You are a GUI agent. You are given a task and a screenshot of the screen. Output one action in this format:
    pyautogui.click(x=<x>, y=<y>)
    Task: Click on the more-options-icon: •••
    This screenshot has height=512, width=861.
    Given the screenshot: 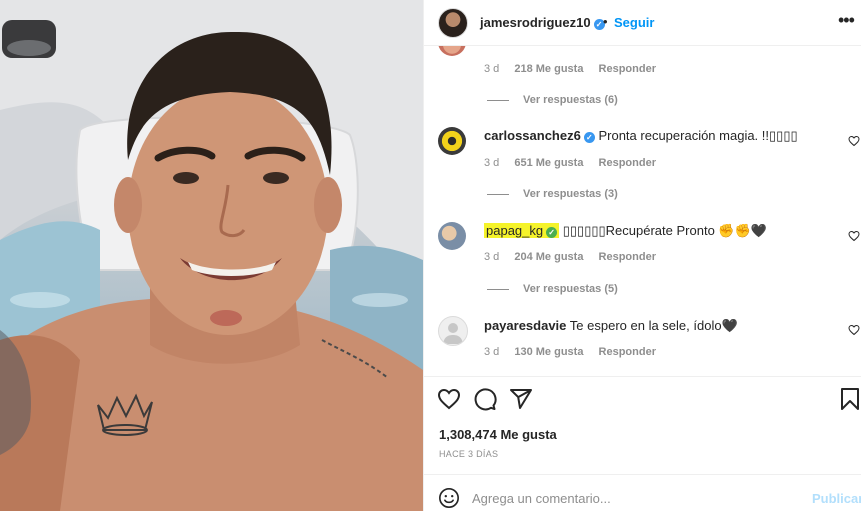 What is the action you would take?
    pyautogui.click(x=846, y=20)
    